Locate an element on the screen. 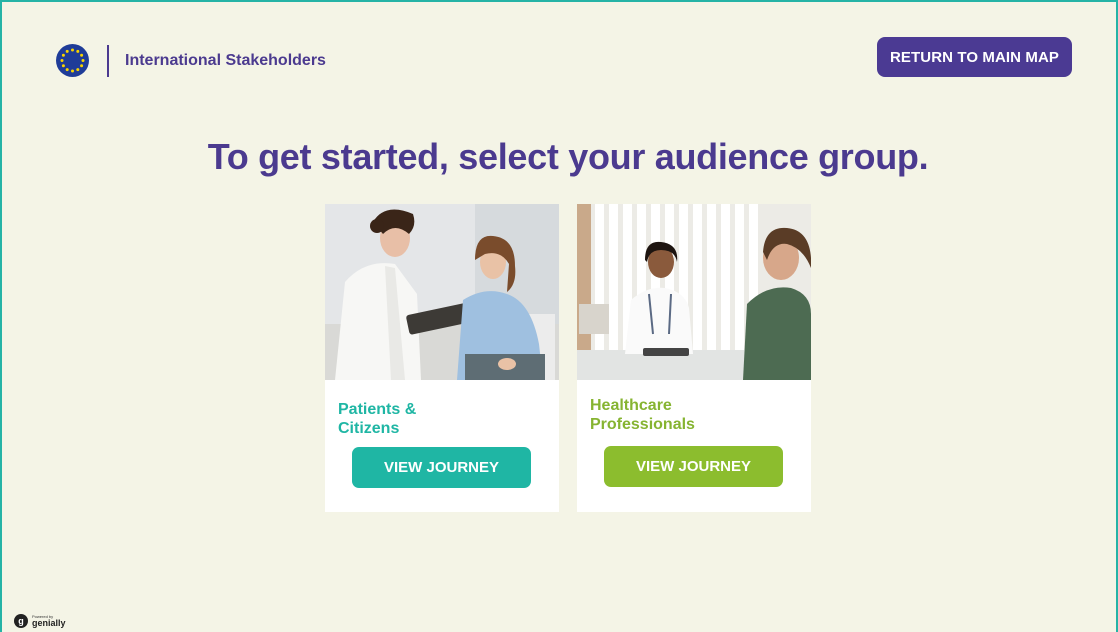  card-healthcare-professionals: Healthcare Professionals VIEW JOURNEY is located at coordinates (694, 358).